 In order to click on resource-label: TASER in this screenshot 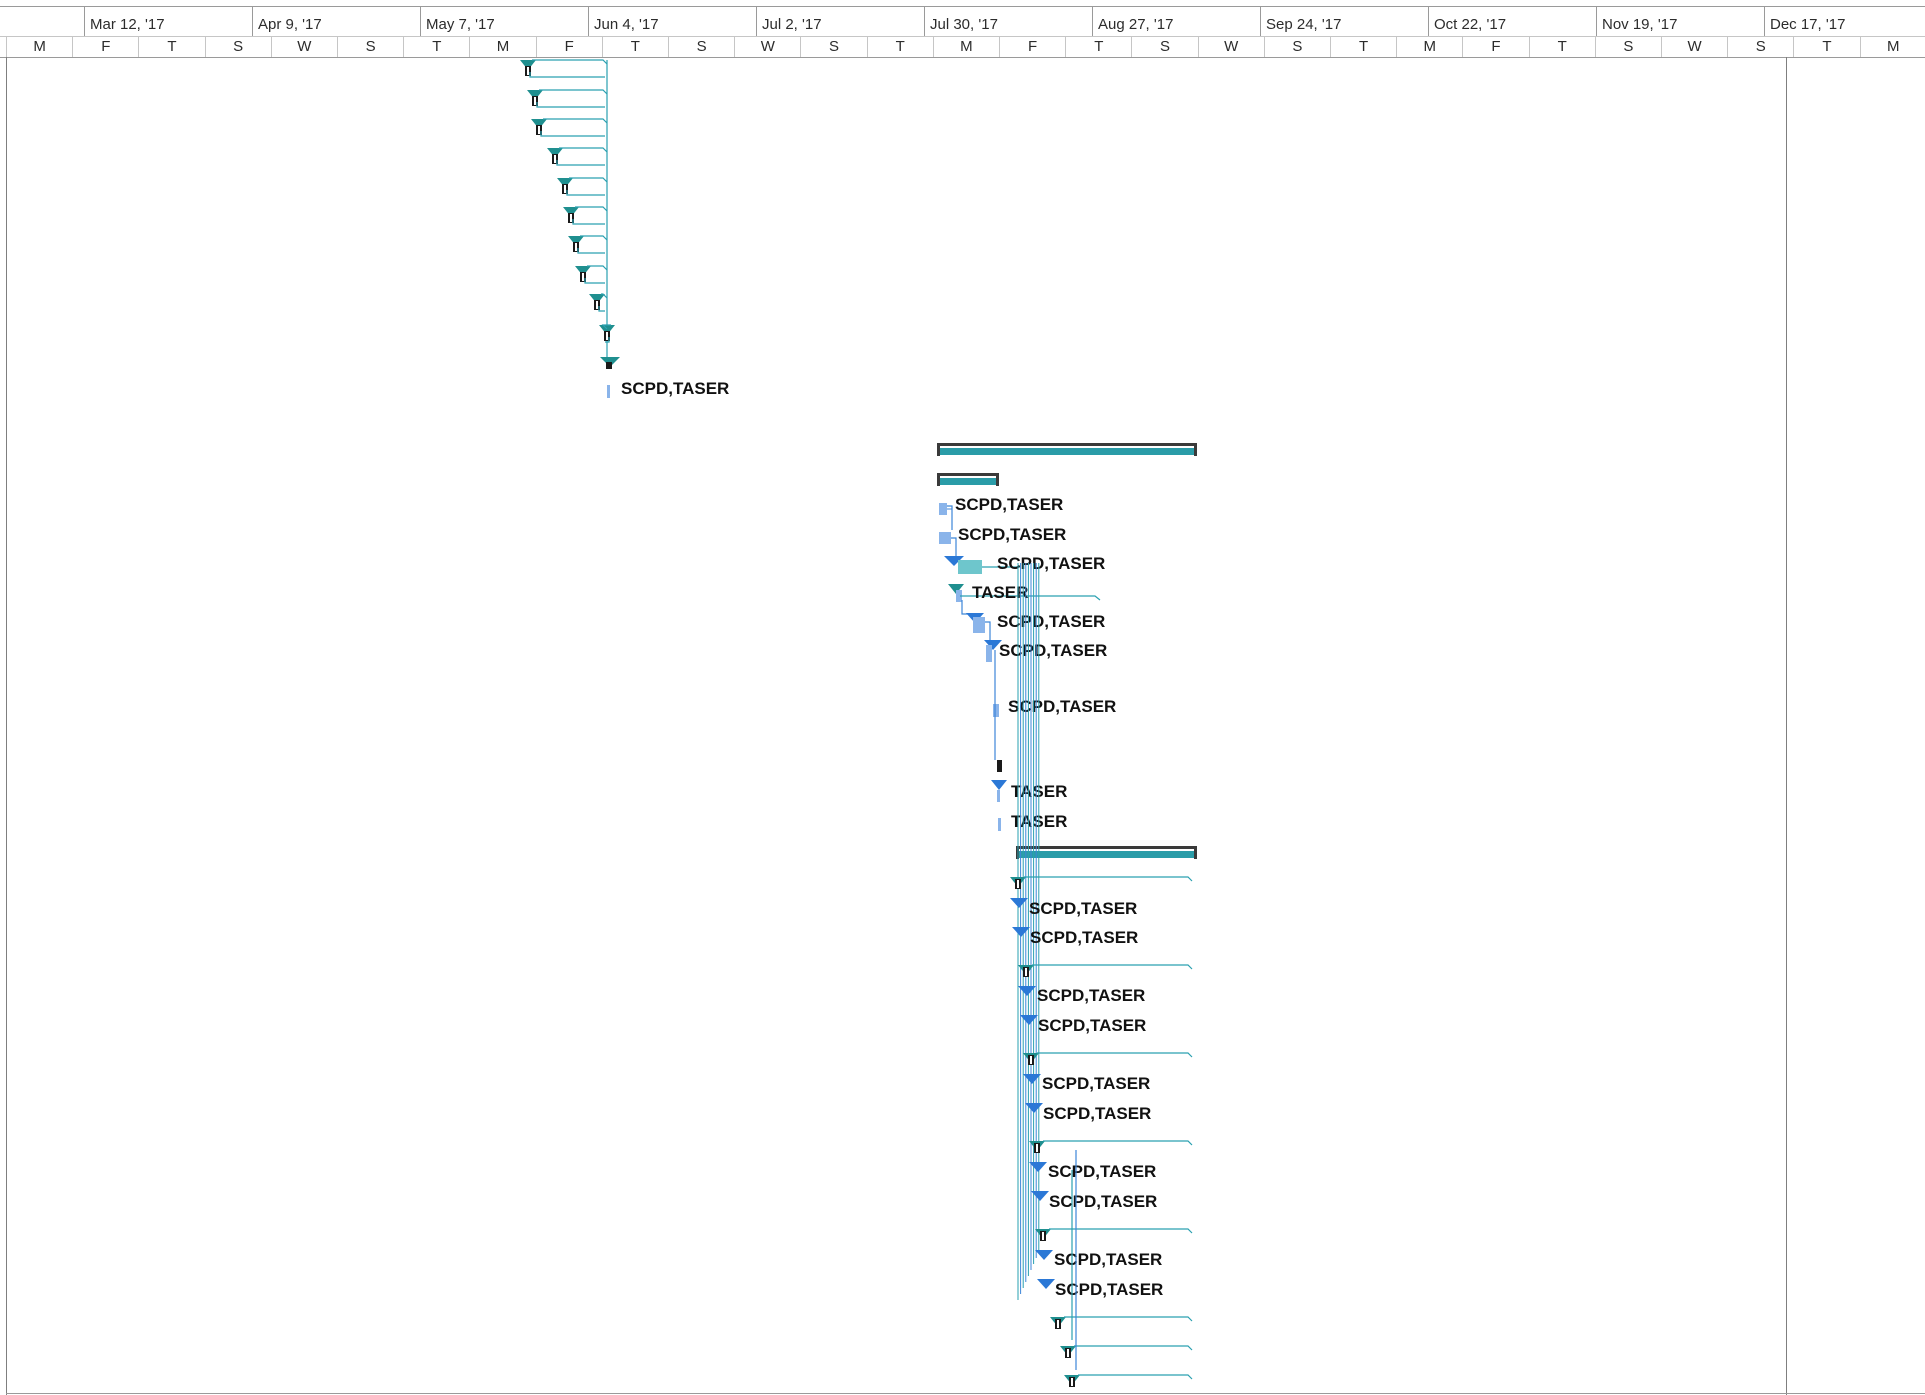, I will do `click(1000, 592)`.